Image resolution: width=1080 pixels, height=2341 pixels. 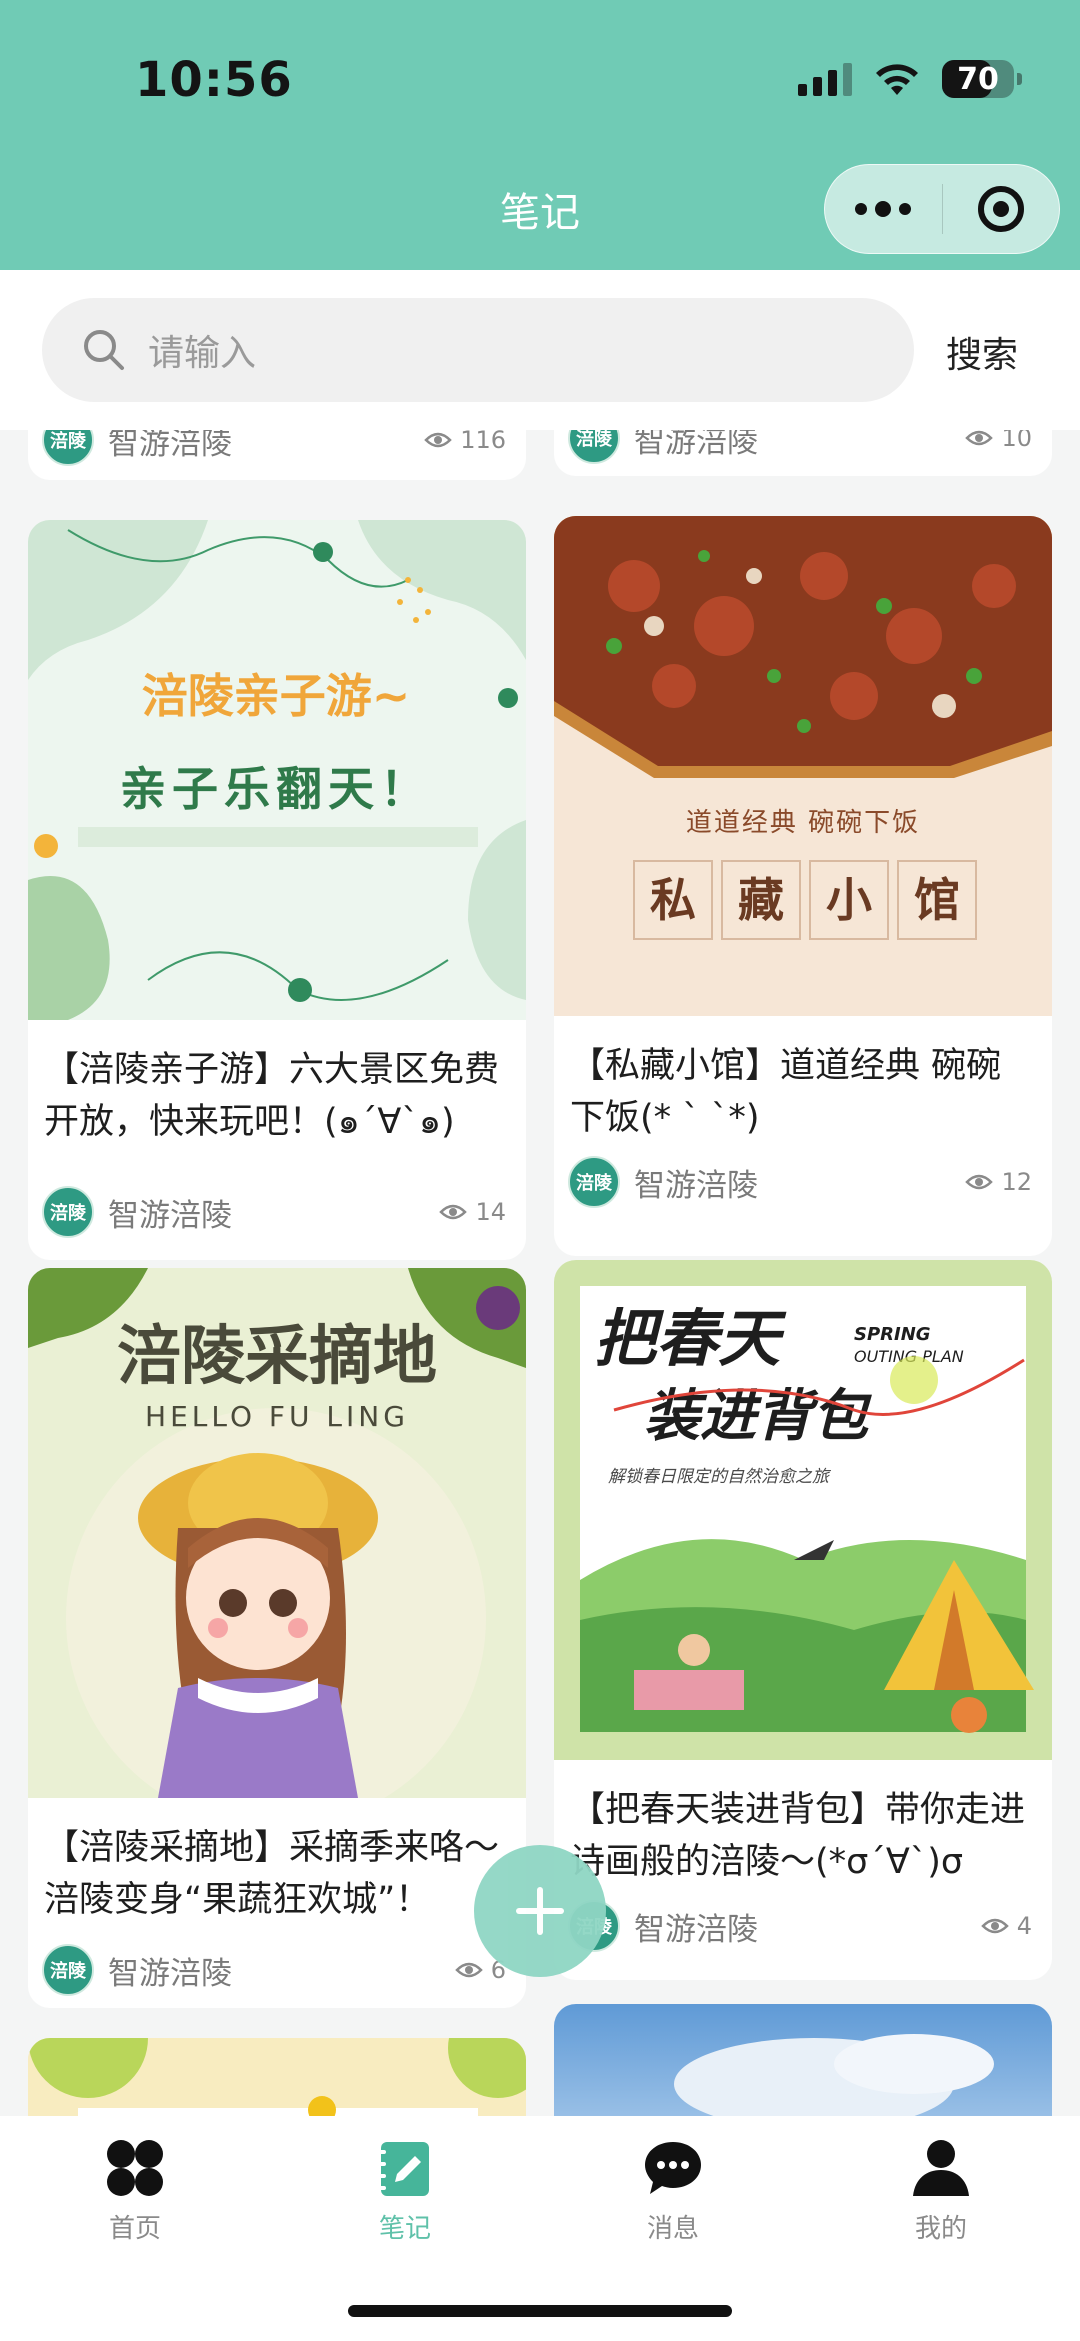 I want to click on tab-notes: 笔记, so click(x=405, y=2190).